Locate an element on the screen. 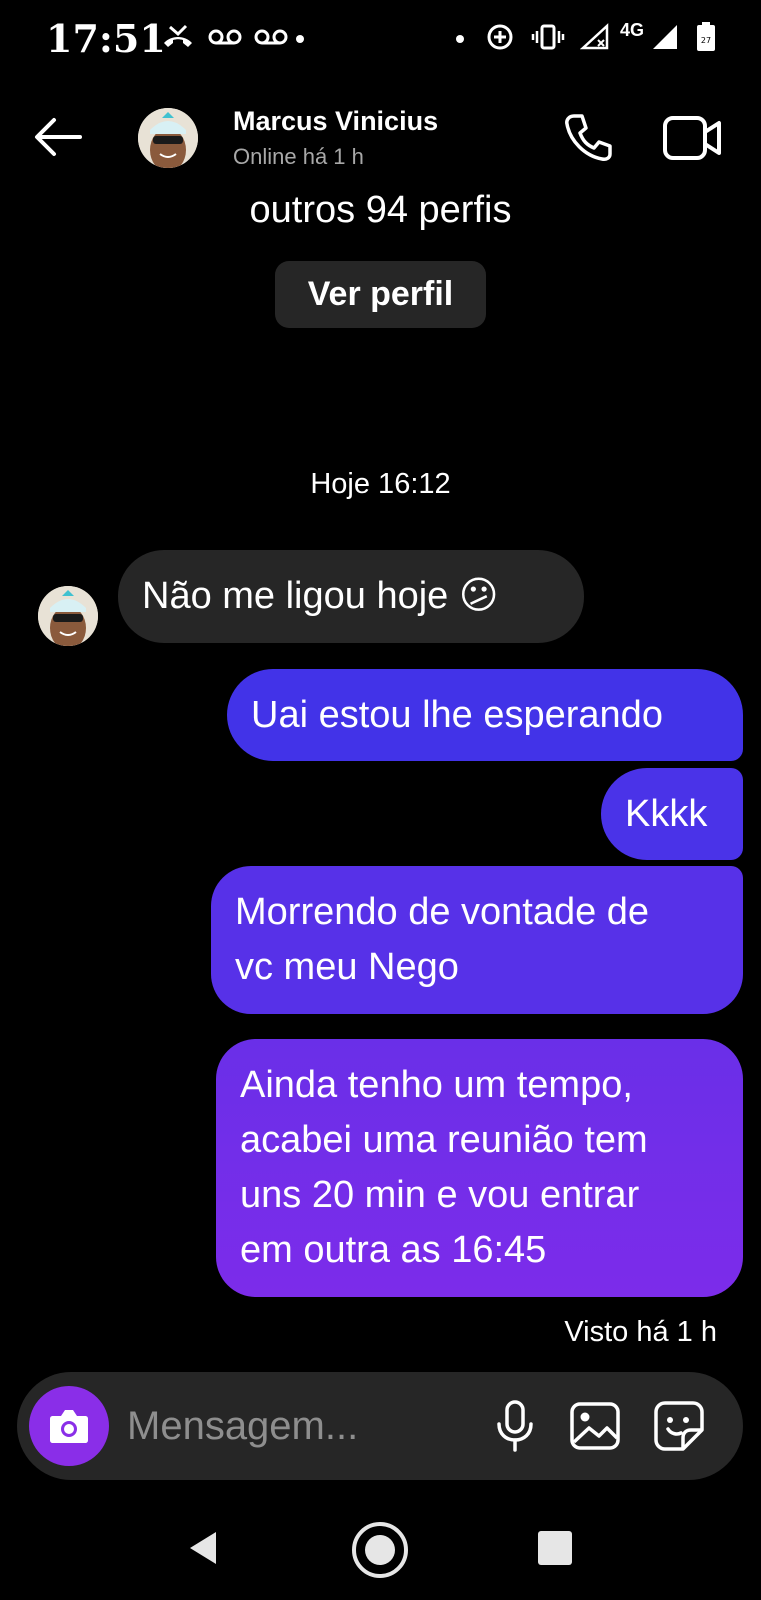 This screenshot has height=1600, width=761. signal-no-data-icon is located at coordinates (595, 37).